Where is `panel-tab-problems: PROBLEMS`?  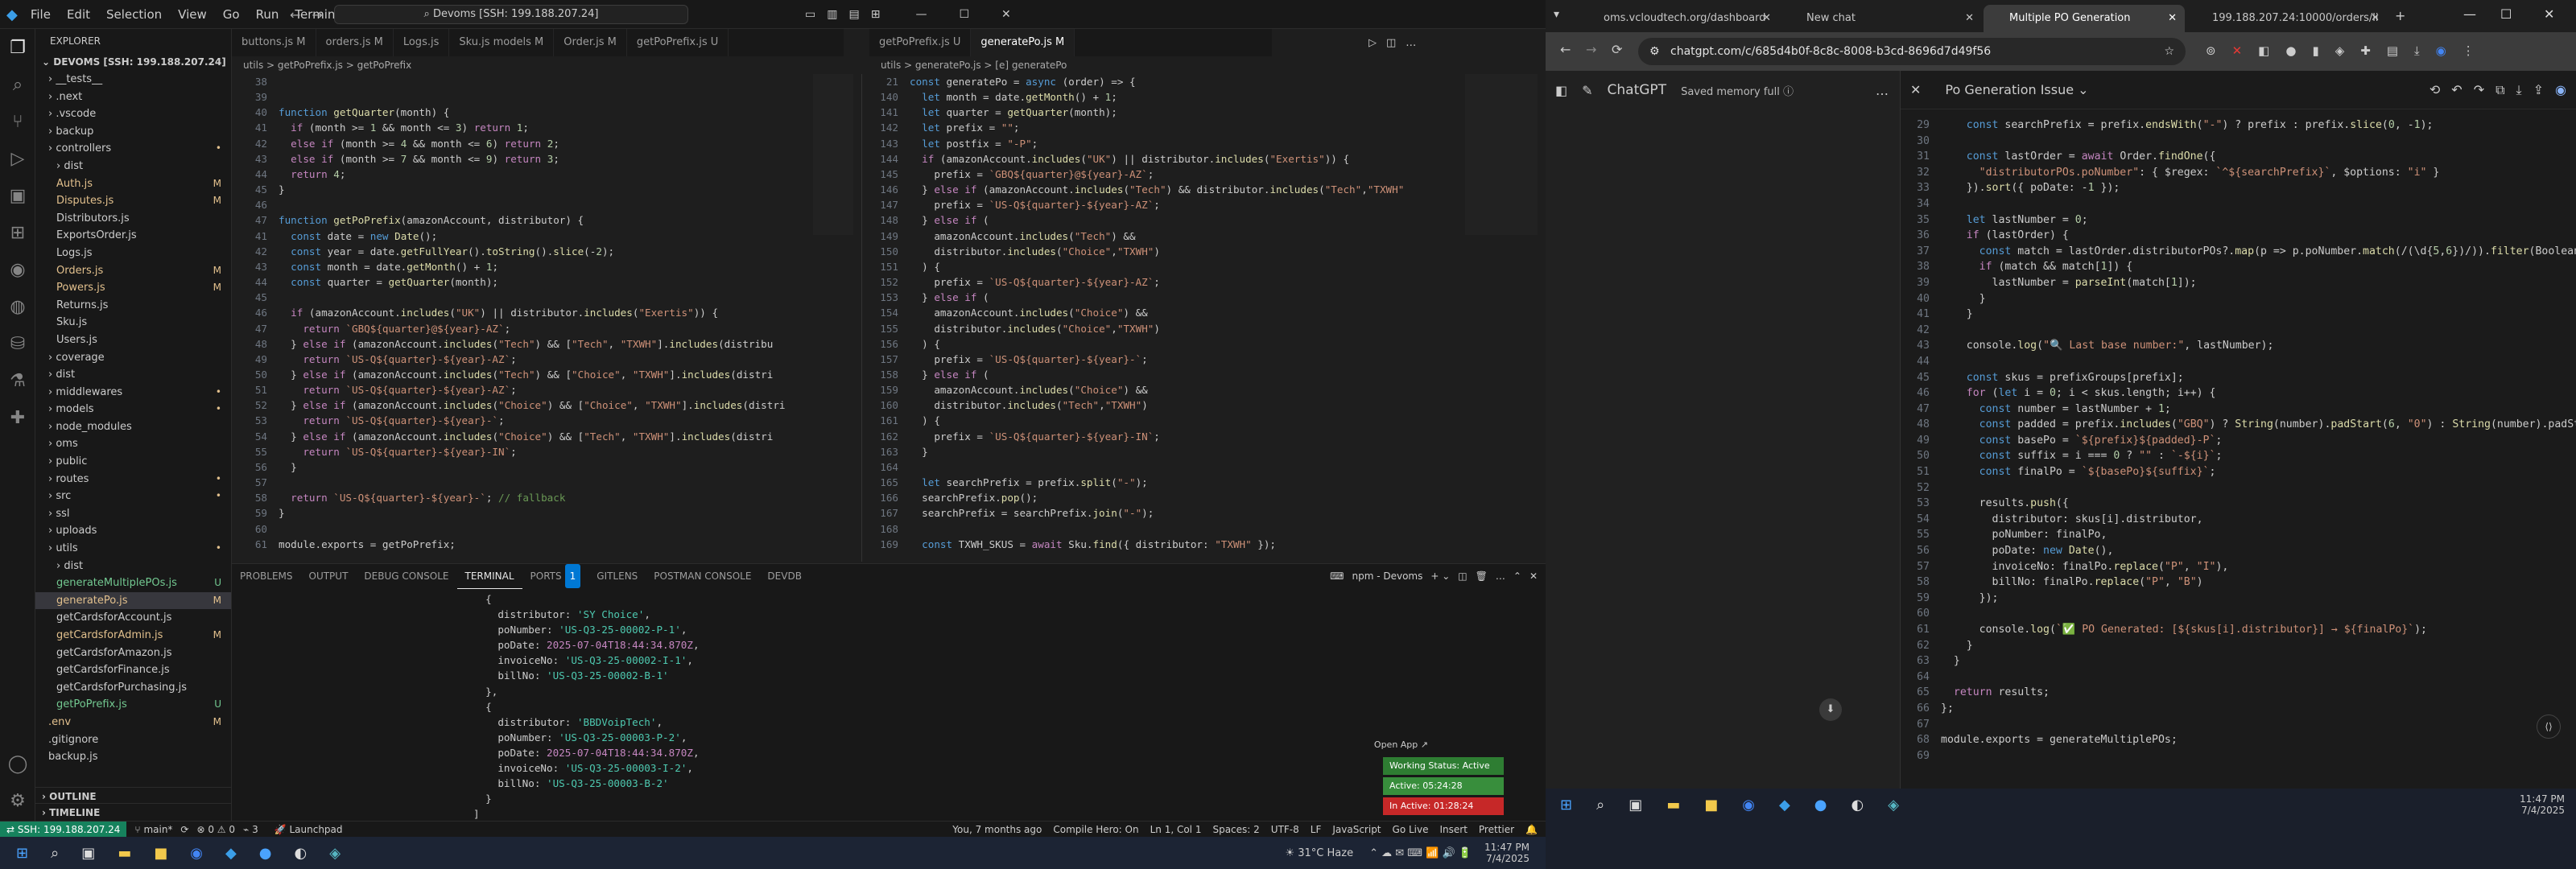
panel-tab-problems: PROBLEMS is located at coordinates (266, 576).